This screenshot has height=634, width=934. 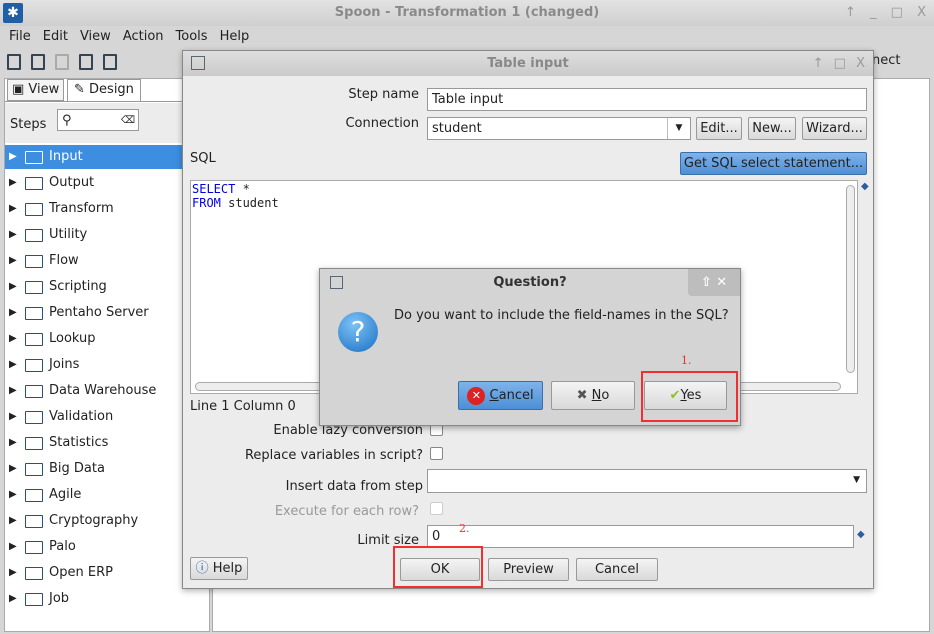 What do you see at coordinates (78, 286) in the screenshot?
I see `tree-item-label: Scripting` at bounding box center [78, 286].